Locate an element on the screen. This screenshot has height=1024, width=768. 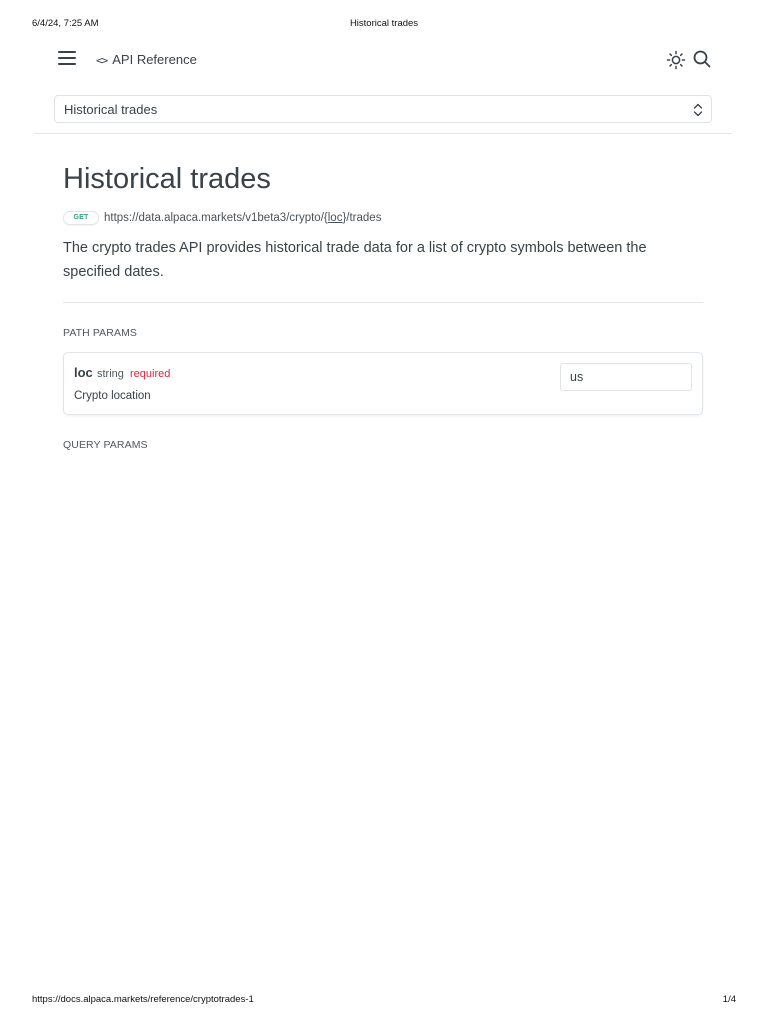
page-select-value: Historical trades is located at coordinates (111, 109).